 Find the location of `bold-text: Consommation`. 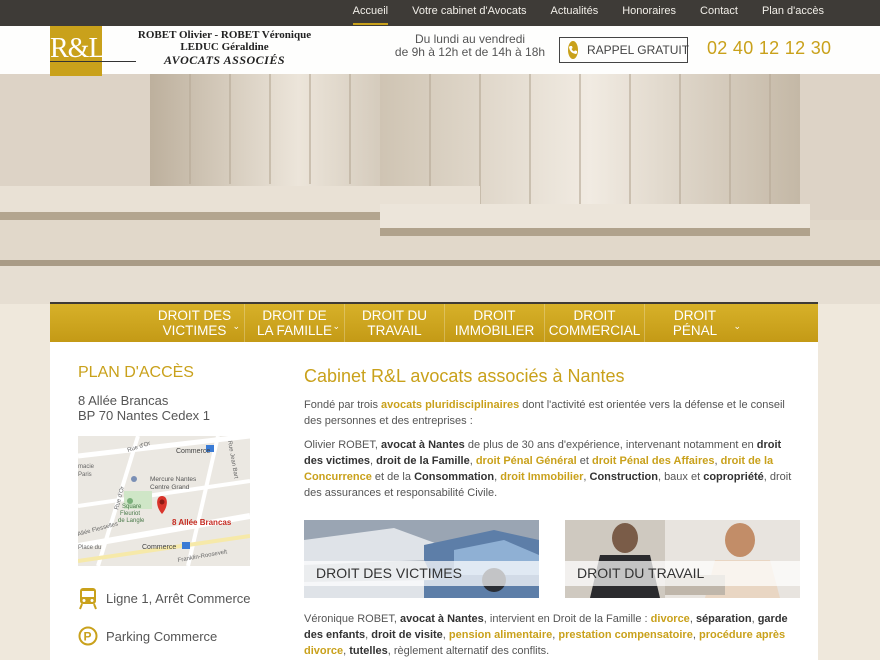

bold-text: Consommation is located at coordinates (454, 477).